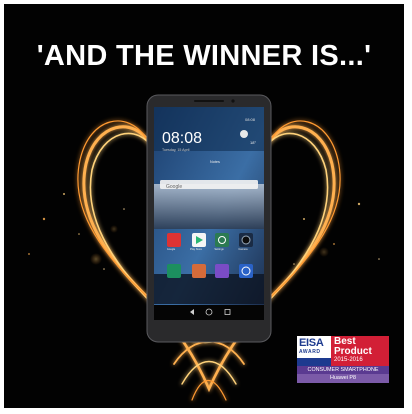 The image size is (412, 414). What do you see at coordinates (343, 370) in the screenshot?
I see `award-category: CONSUMER SMARTPHONE` at bounding box center [343, 370].